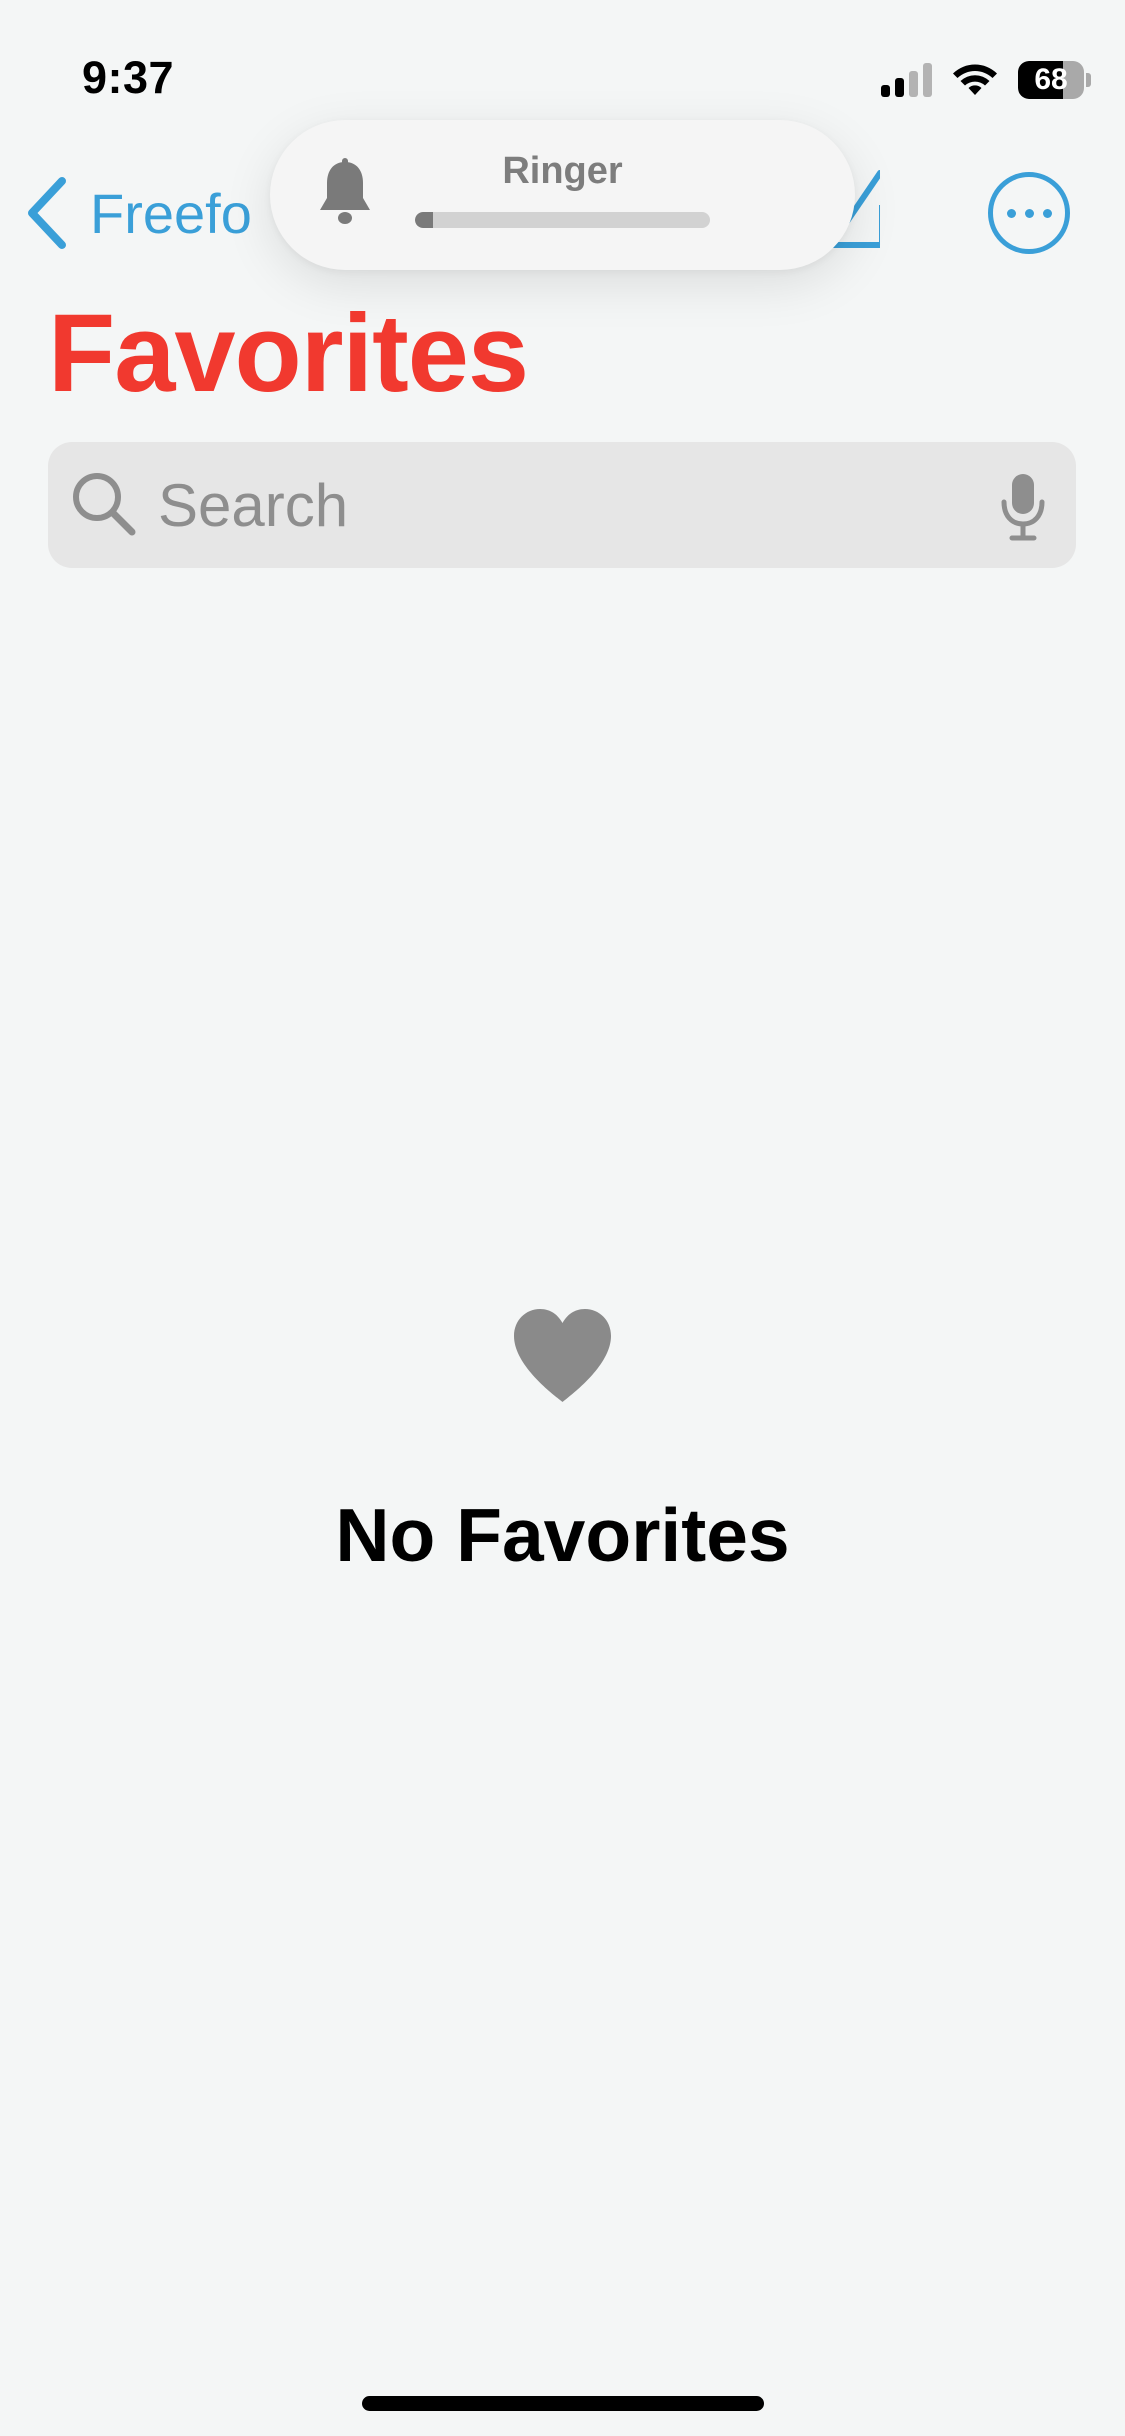  I want to click on chevron-left-icon, so click(47, 213).